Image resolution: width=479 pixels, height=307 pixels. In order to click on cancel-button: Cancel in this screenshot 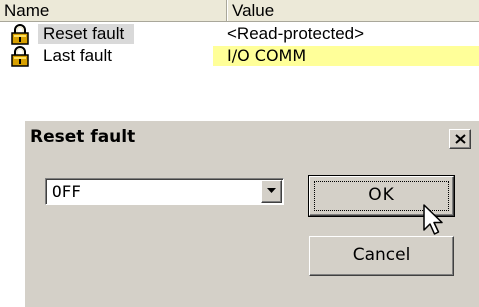, I will do `click(381, 256)`.